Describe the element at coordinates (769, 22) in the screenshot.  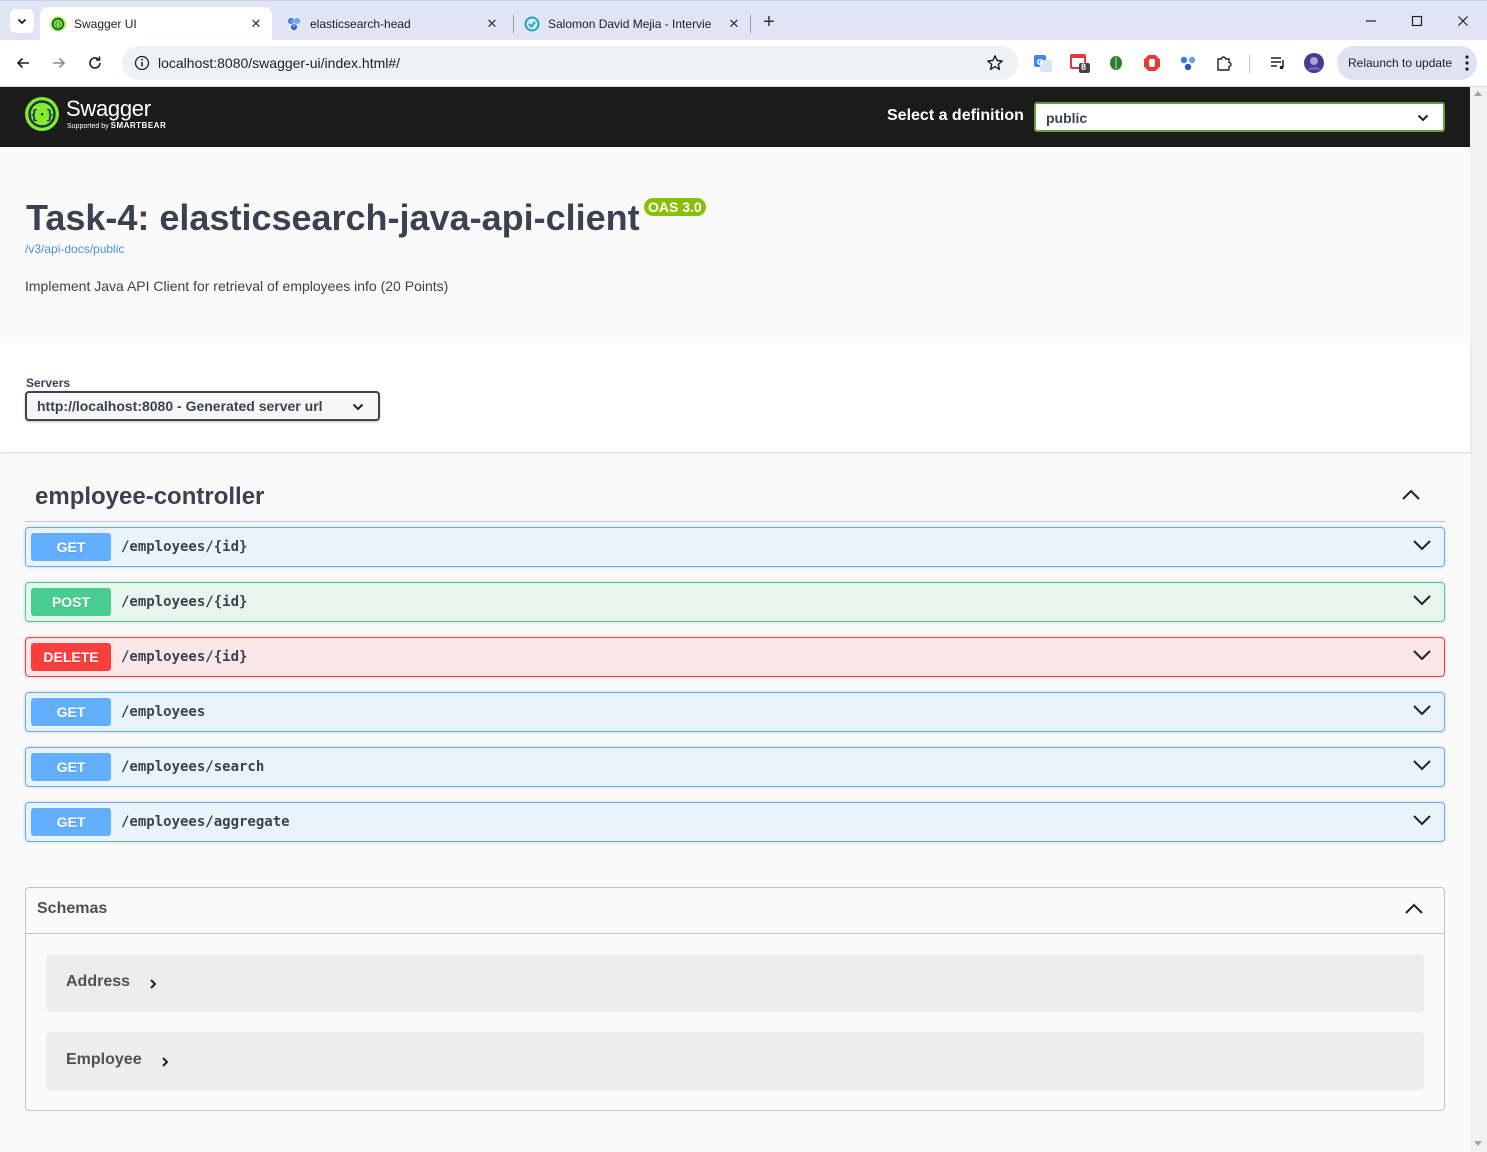
I see `new-tab-button: +` at that location.